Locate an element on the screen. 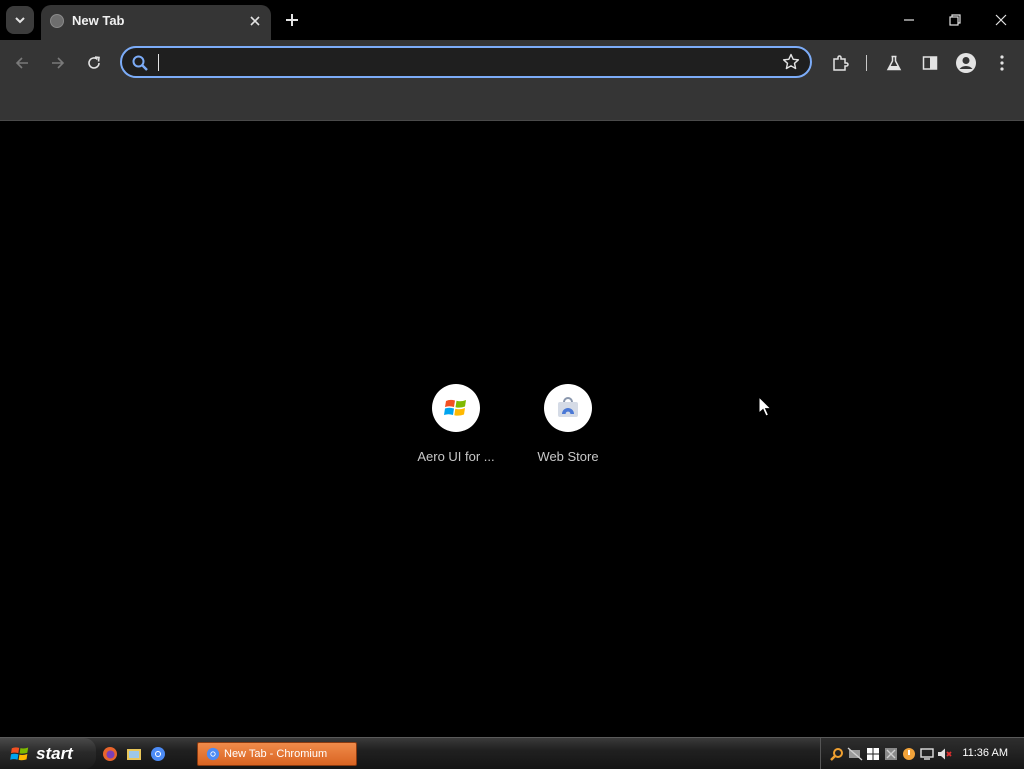  mouse-pointer-icon is located at coordinates (765, 406).